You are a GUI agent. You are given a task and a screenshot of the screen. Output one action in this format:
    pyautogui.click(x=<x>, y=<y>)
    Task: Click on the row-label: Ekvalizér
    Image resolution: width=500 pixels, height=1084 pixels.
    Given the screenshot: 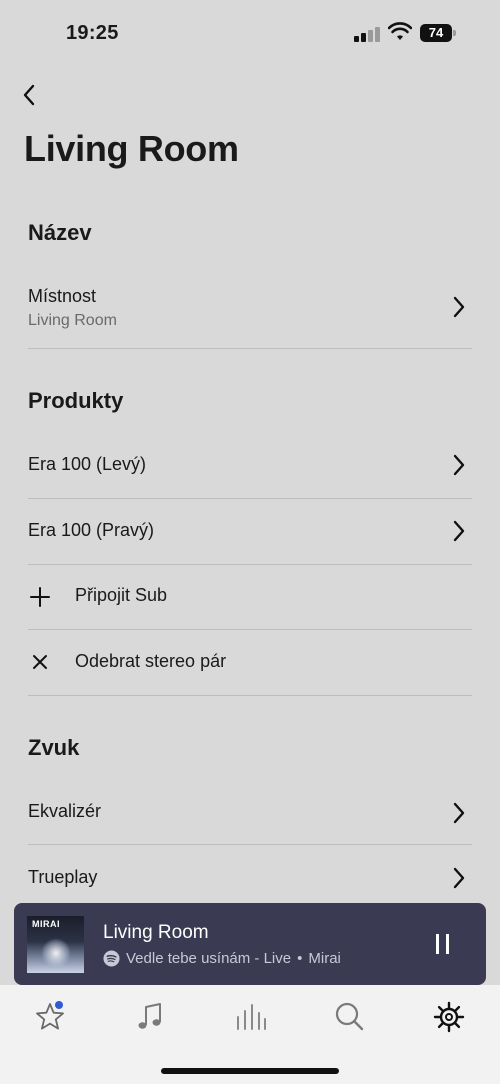 What is the action you would take?
    pyautogui.click(x=65, y=811)
    